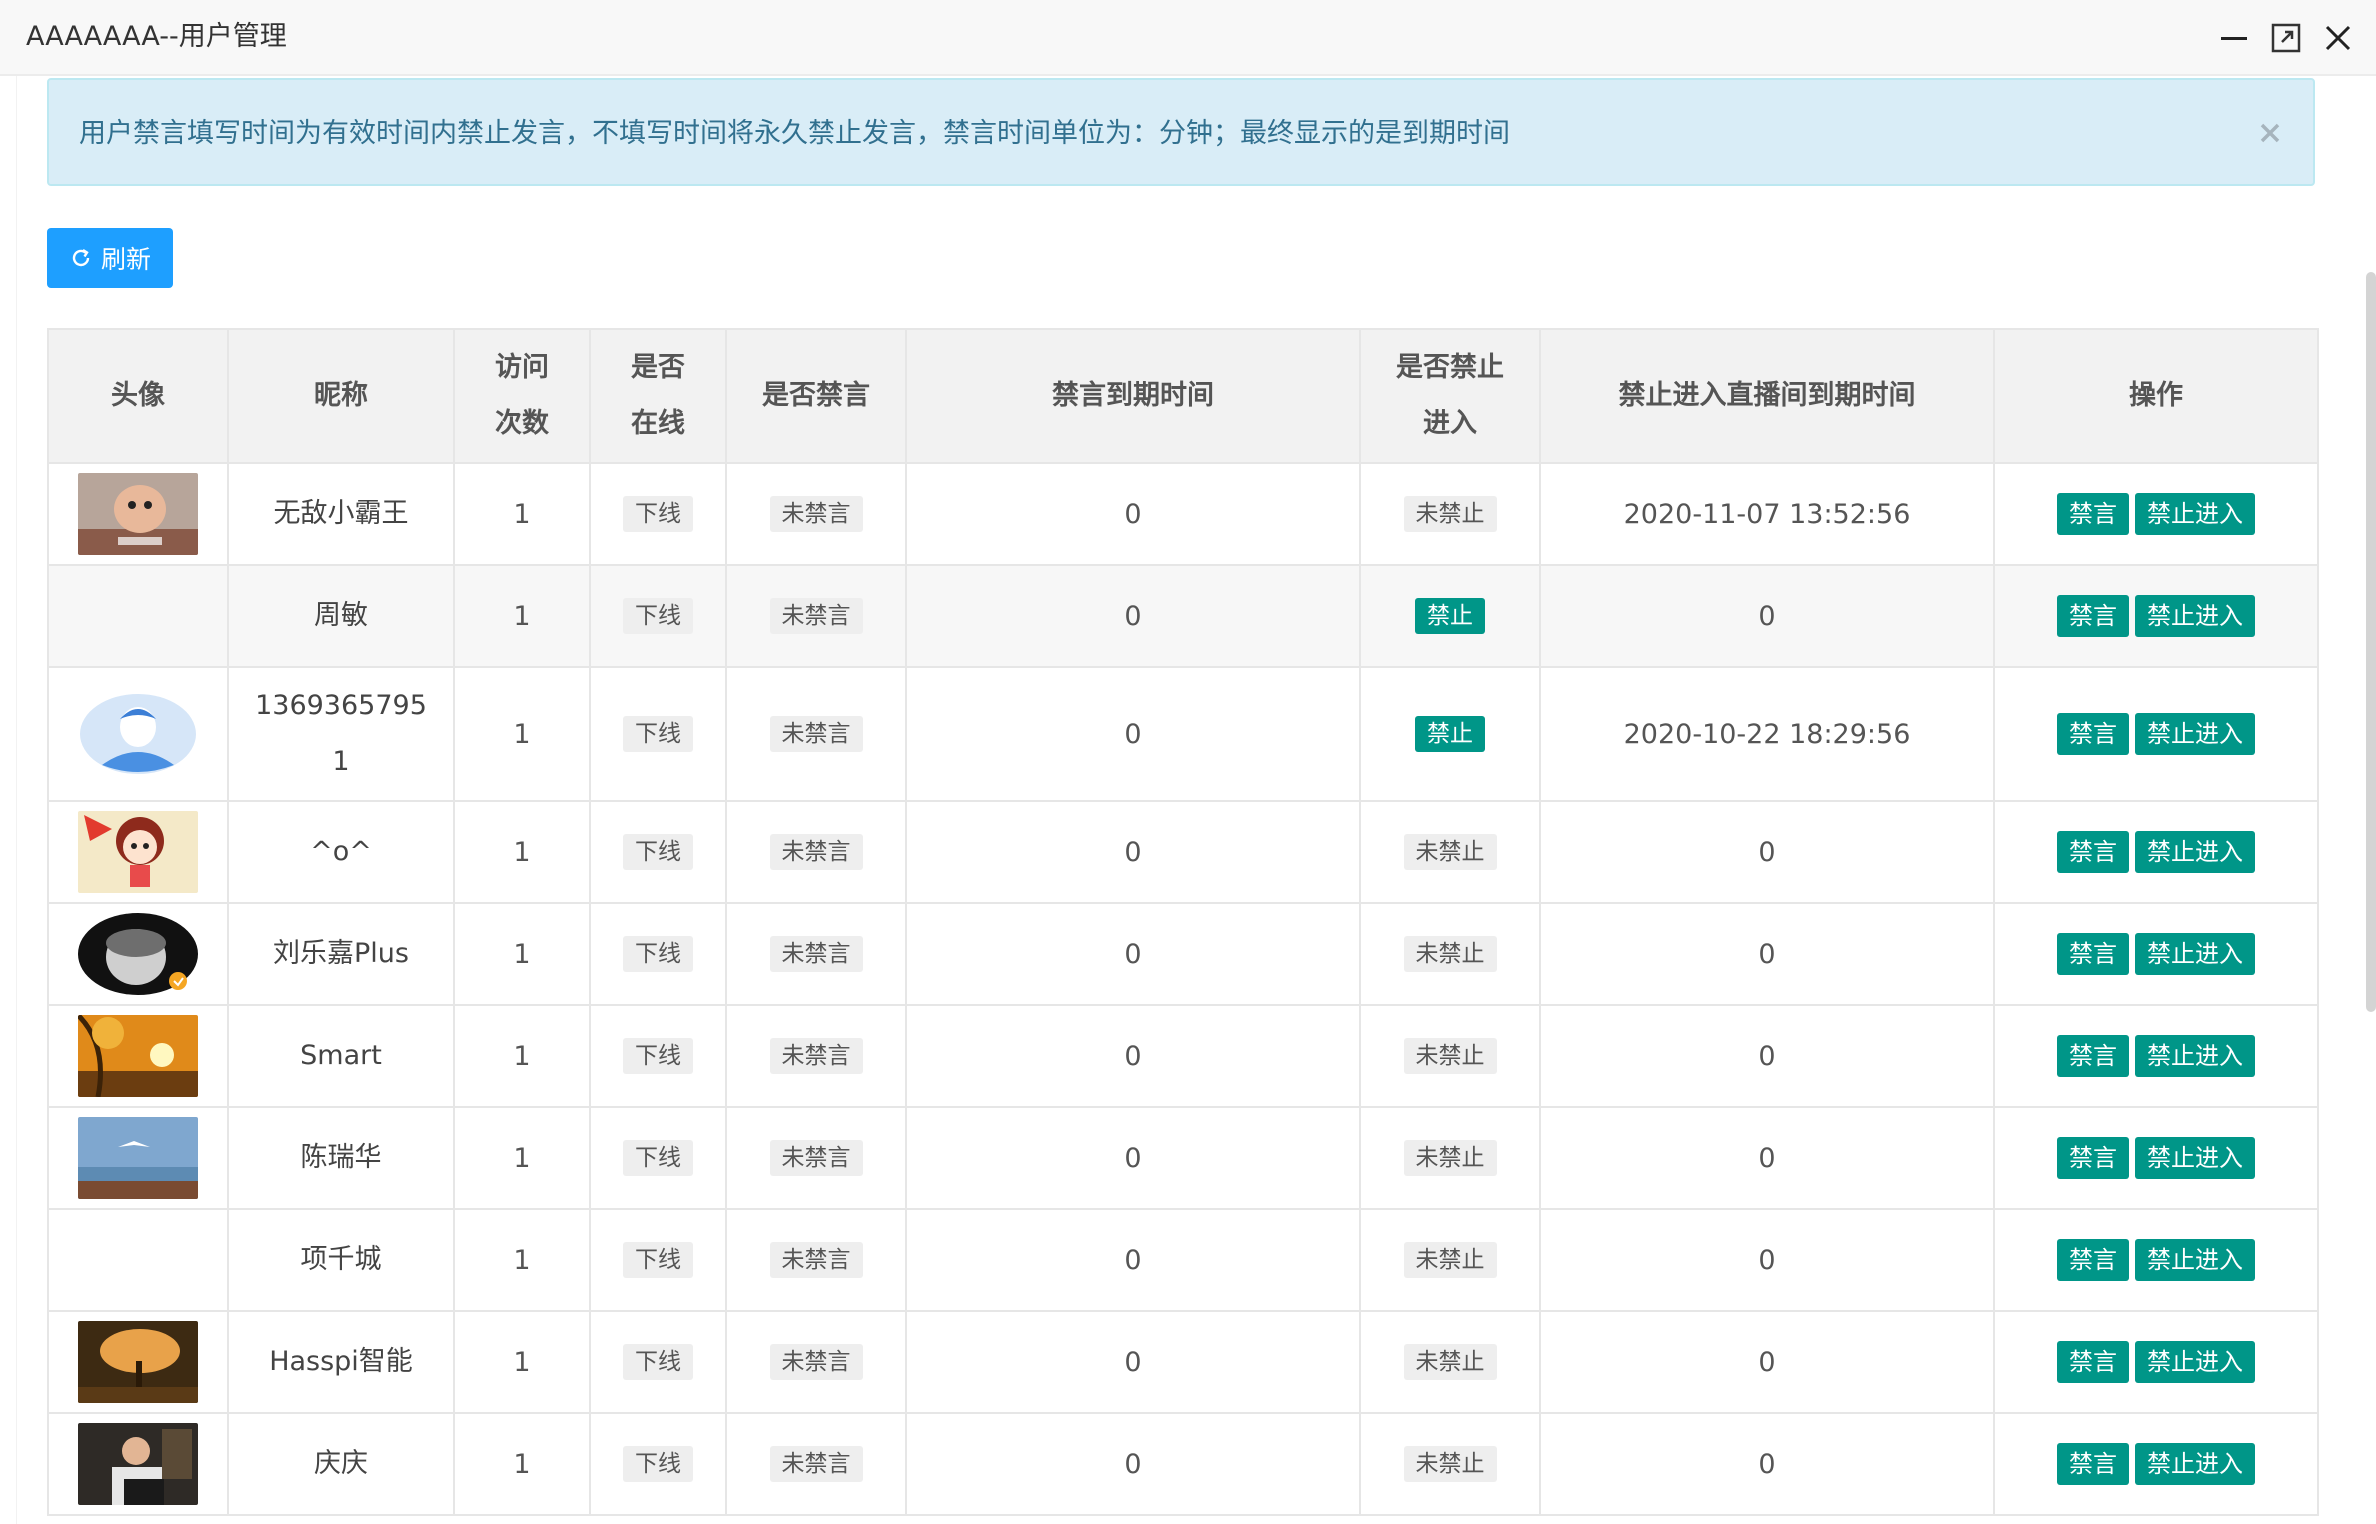 The height and width of the screenshot is (1524, 2376). I want to click on header-visits: 访问 次数, so click(522, 396).